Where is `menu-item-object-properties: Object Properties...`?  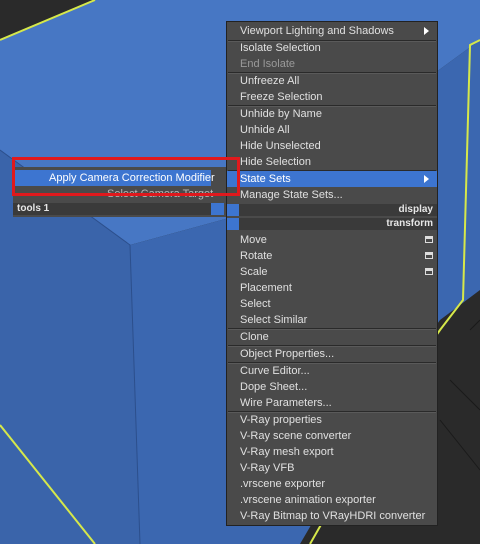
menu-item-object-properties: Object Properties... is located at coordinates (332, 354).